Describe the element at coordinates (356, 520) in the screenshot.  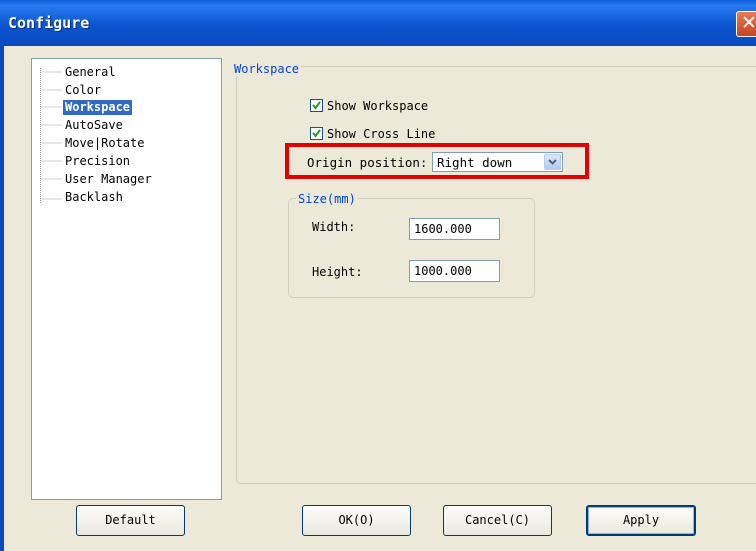
I see `ok-button: OK(O)` at that location.